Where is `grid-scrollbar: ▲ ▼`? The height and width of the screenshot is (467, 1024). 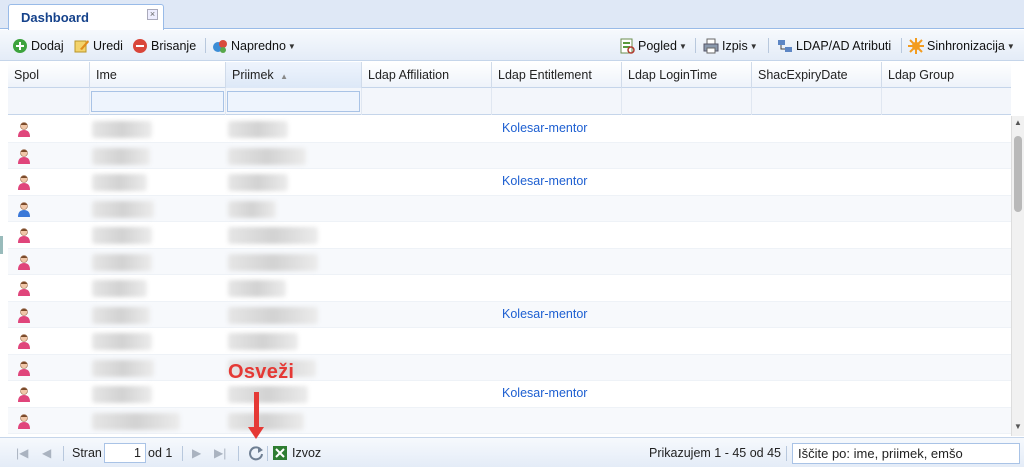
grid-scrollbar: ▲ ▼ is located at coordinates (1017, 276).